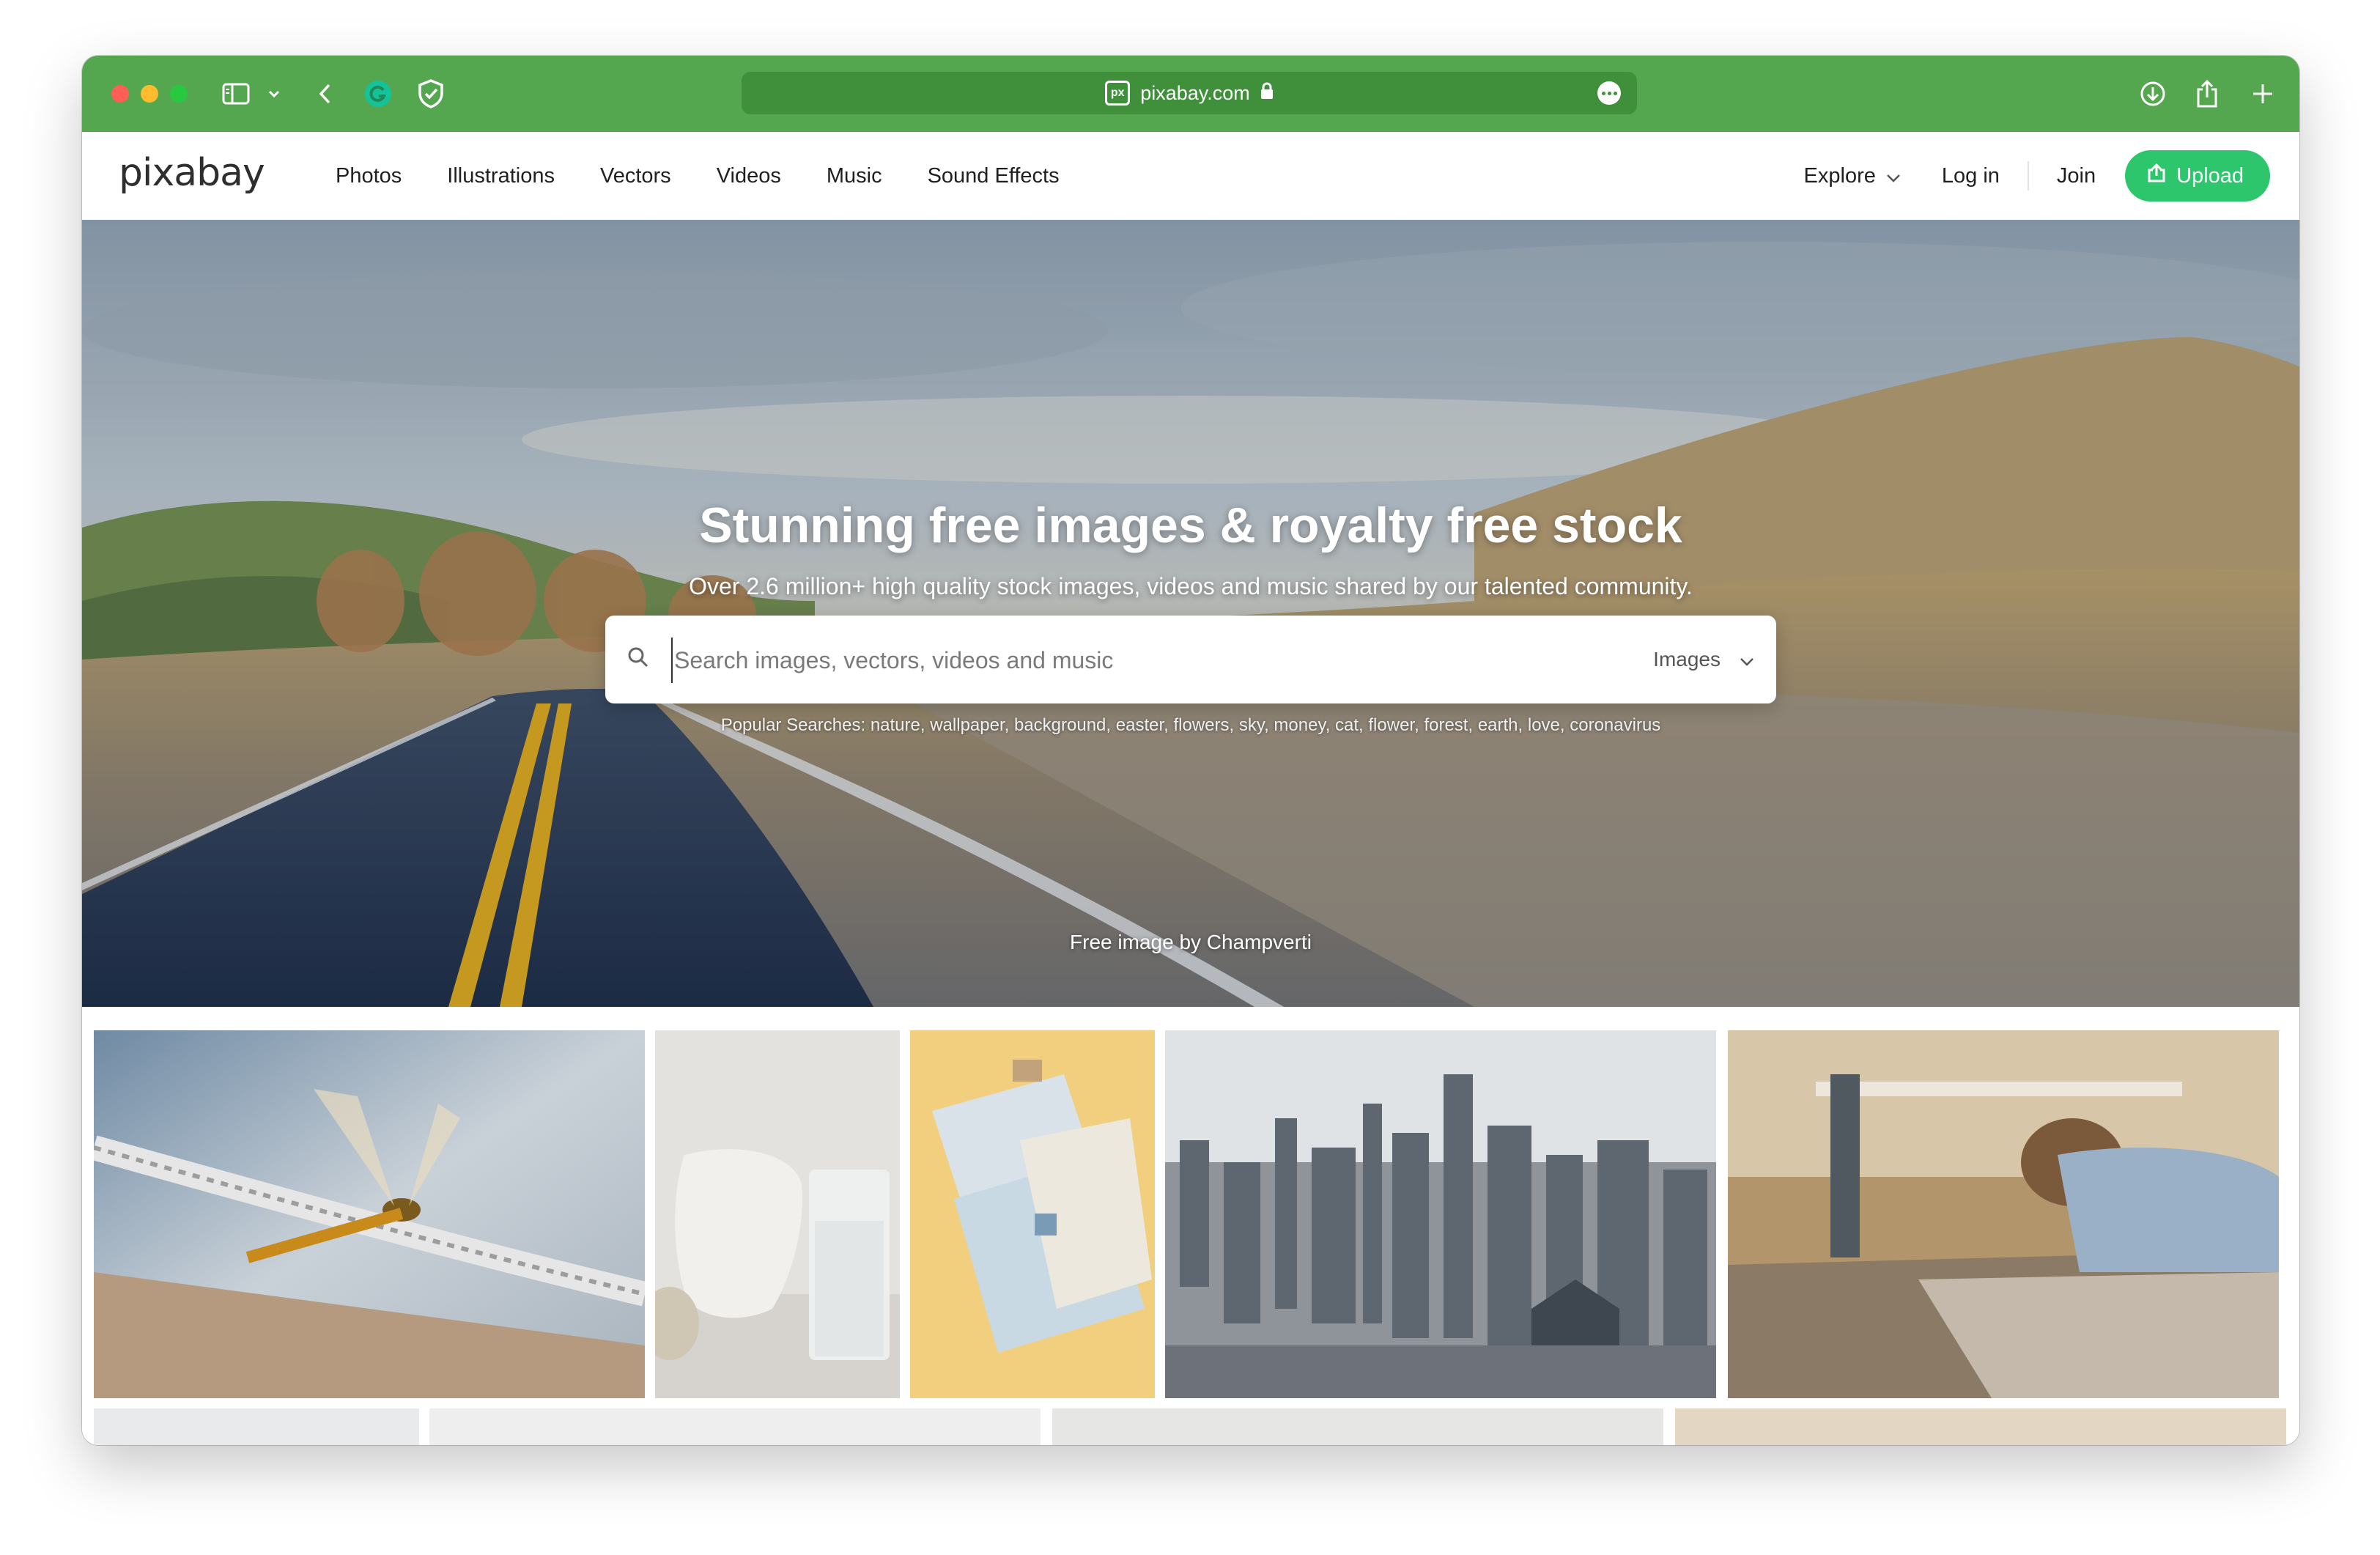 This screenshot has width=2380, height=1555. I want to click on upload-icon, so click(2156, 176).